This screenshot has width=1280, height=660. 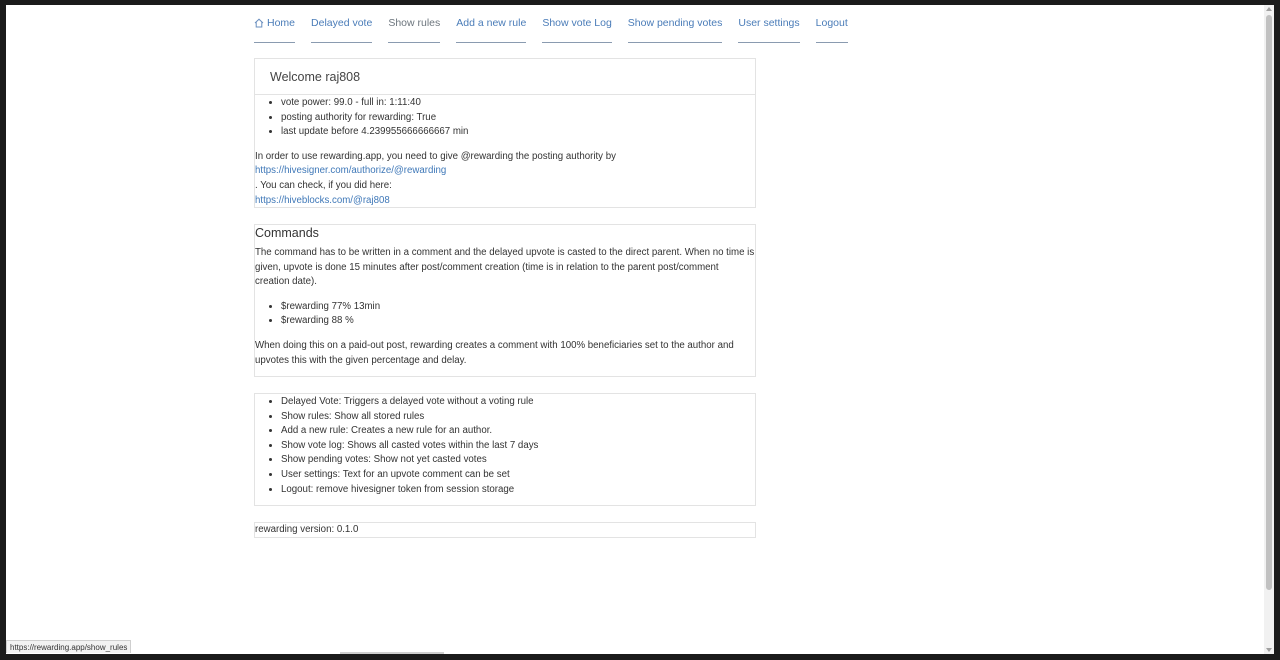 I want to click on commands-title: Commands, so click(x=287, y=233).